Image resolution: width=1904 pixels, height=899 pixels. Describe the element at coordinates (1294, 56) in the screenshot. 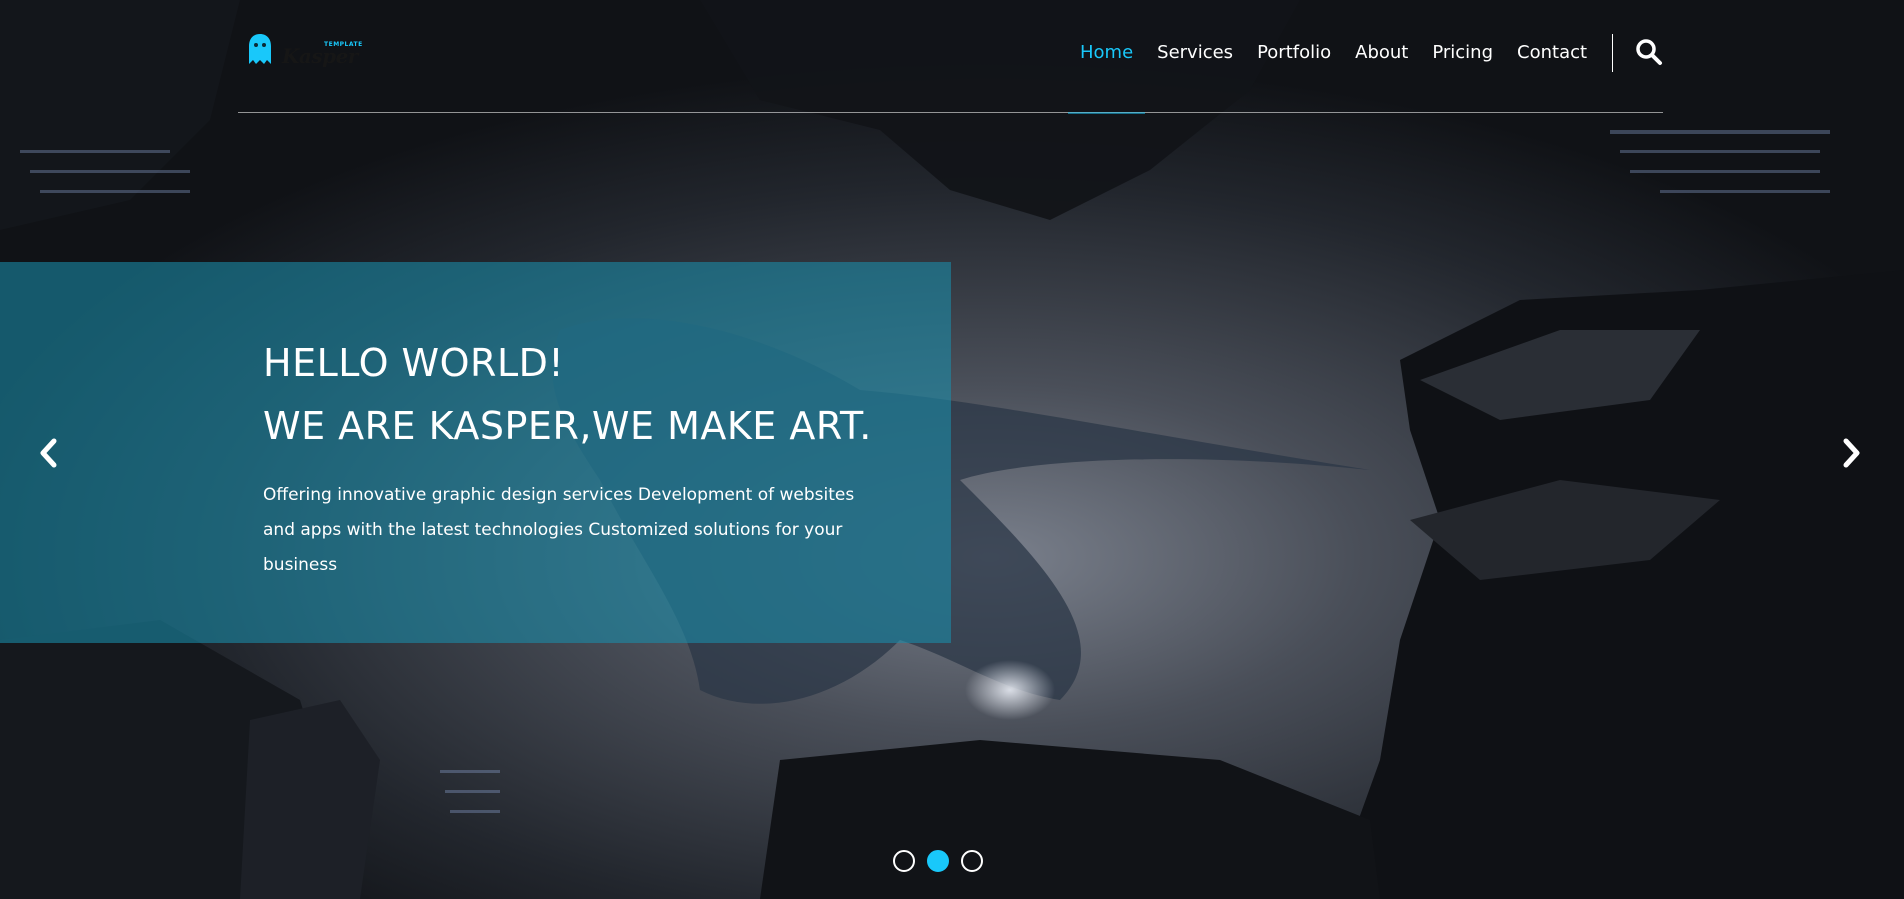

I see `nav-item-portfolio: Portfolio` at that location.